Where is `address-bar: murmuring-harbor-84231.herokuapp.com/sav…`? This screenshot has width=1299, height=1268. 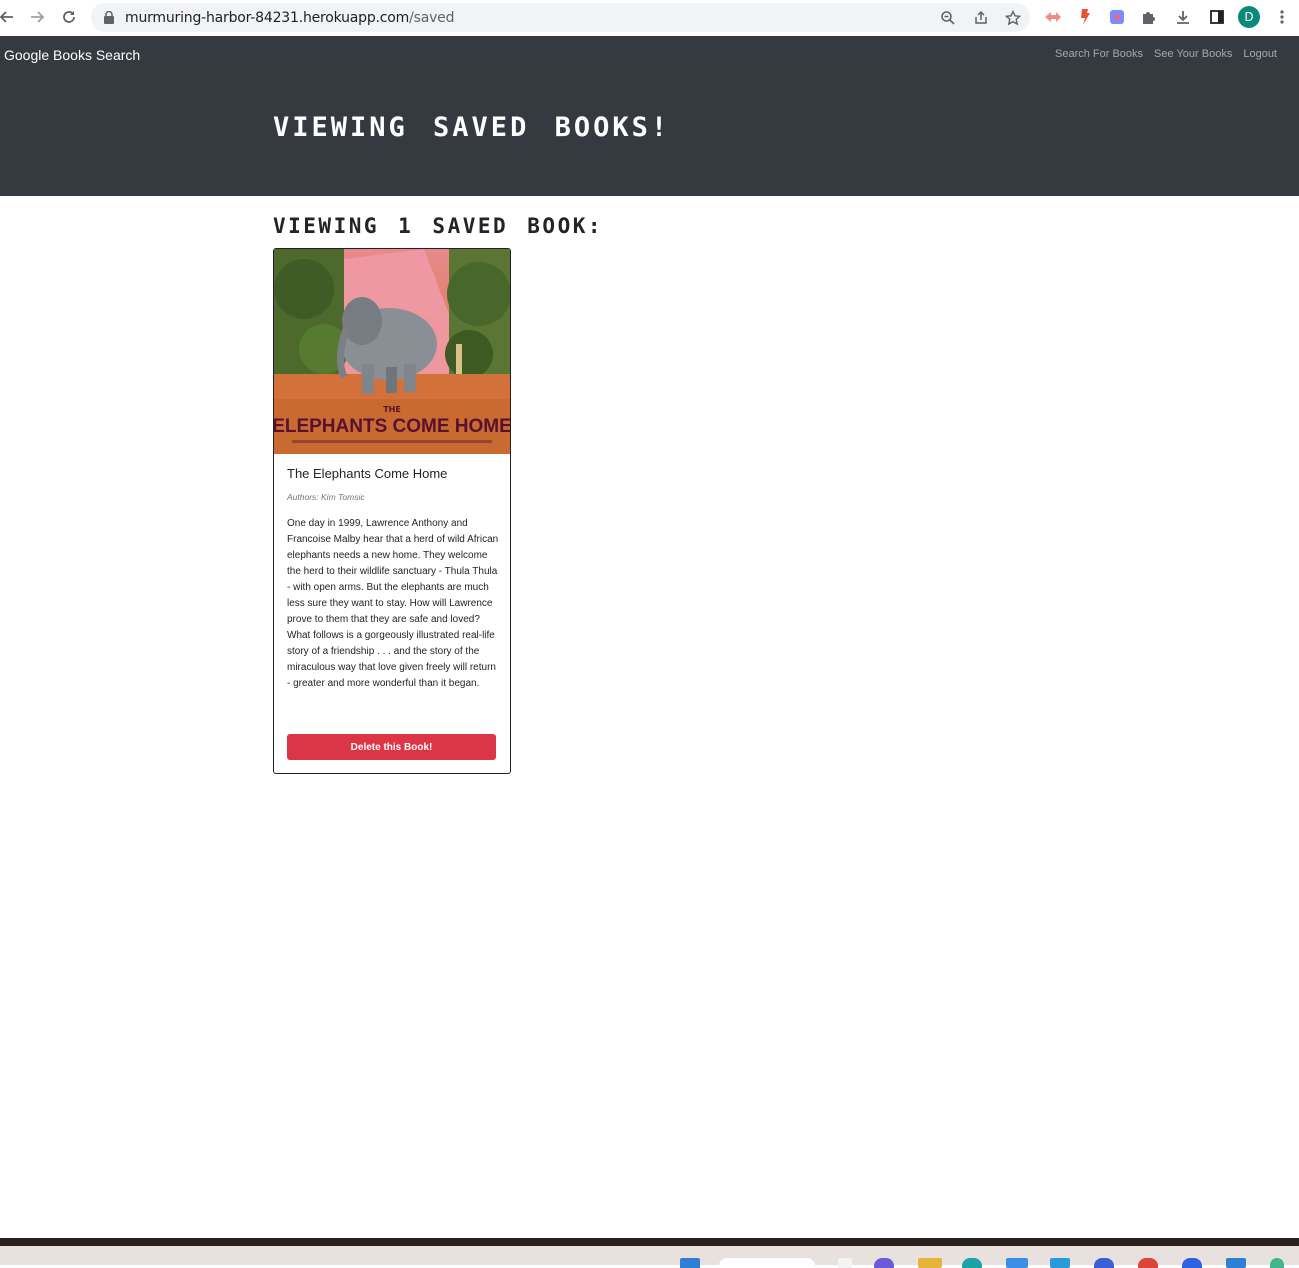 address-bar: murmuring-harbor-84231.herokuapp.com/sav… is located at coordinates (560, 17).